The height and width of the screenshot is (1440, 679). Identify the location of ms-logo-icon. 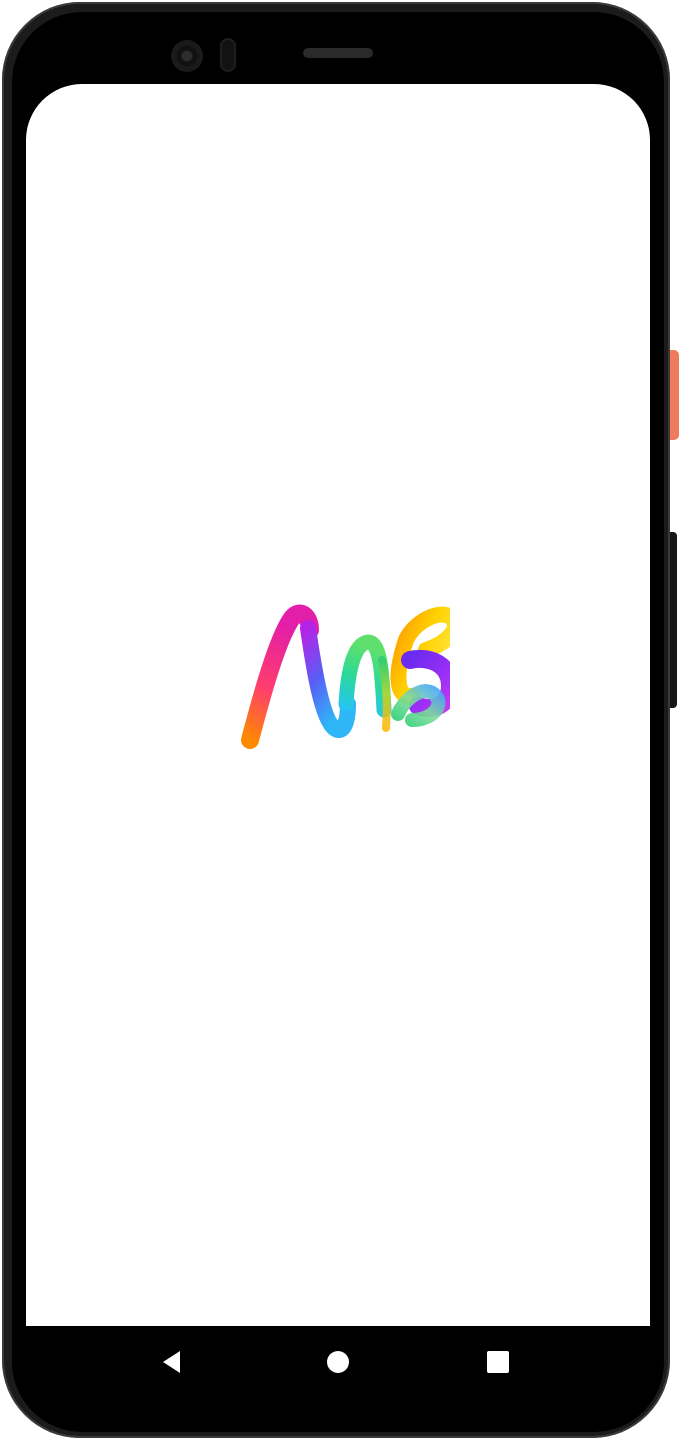
(345, 676).